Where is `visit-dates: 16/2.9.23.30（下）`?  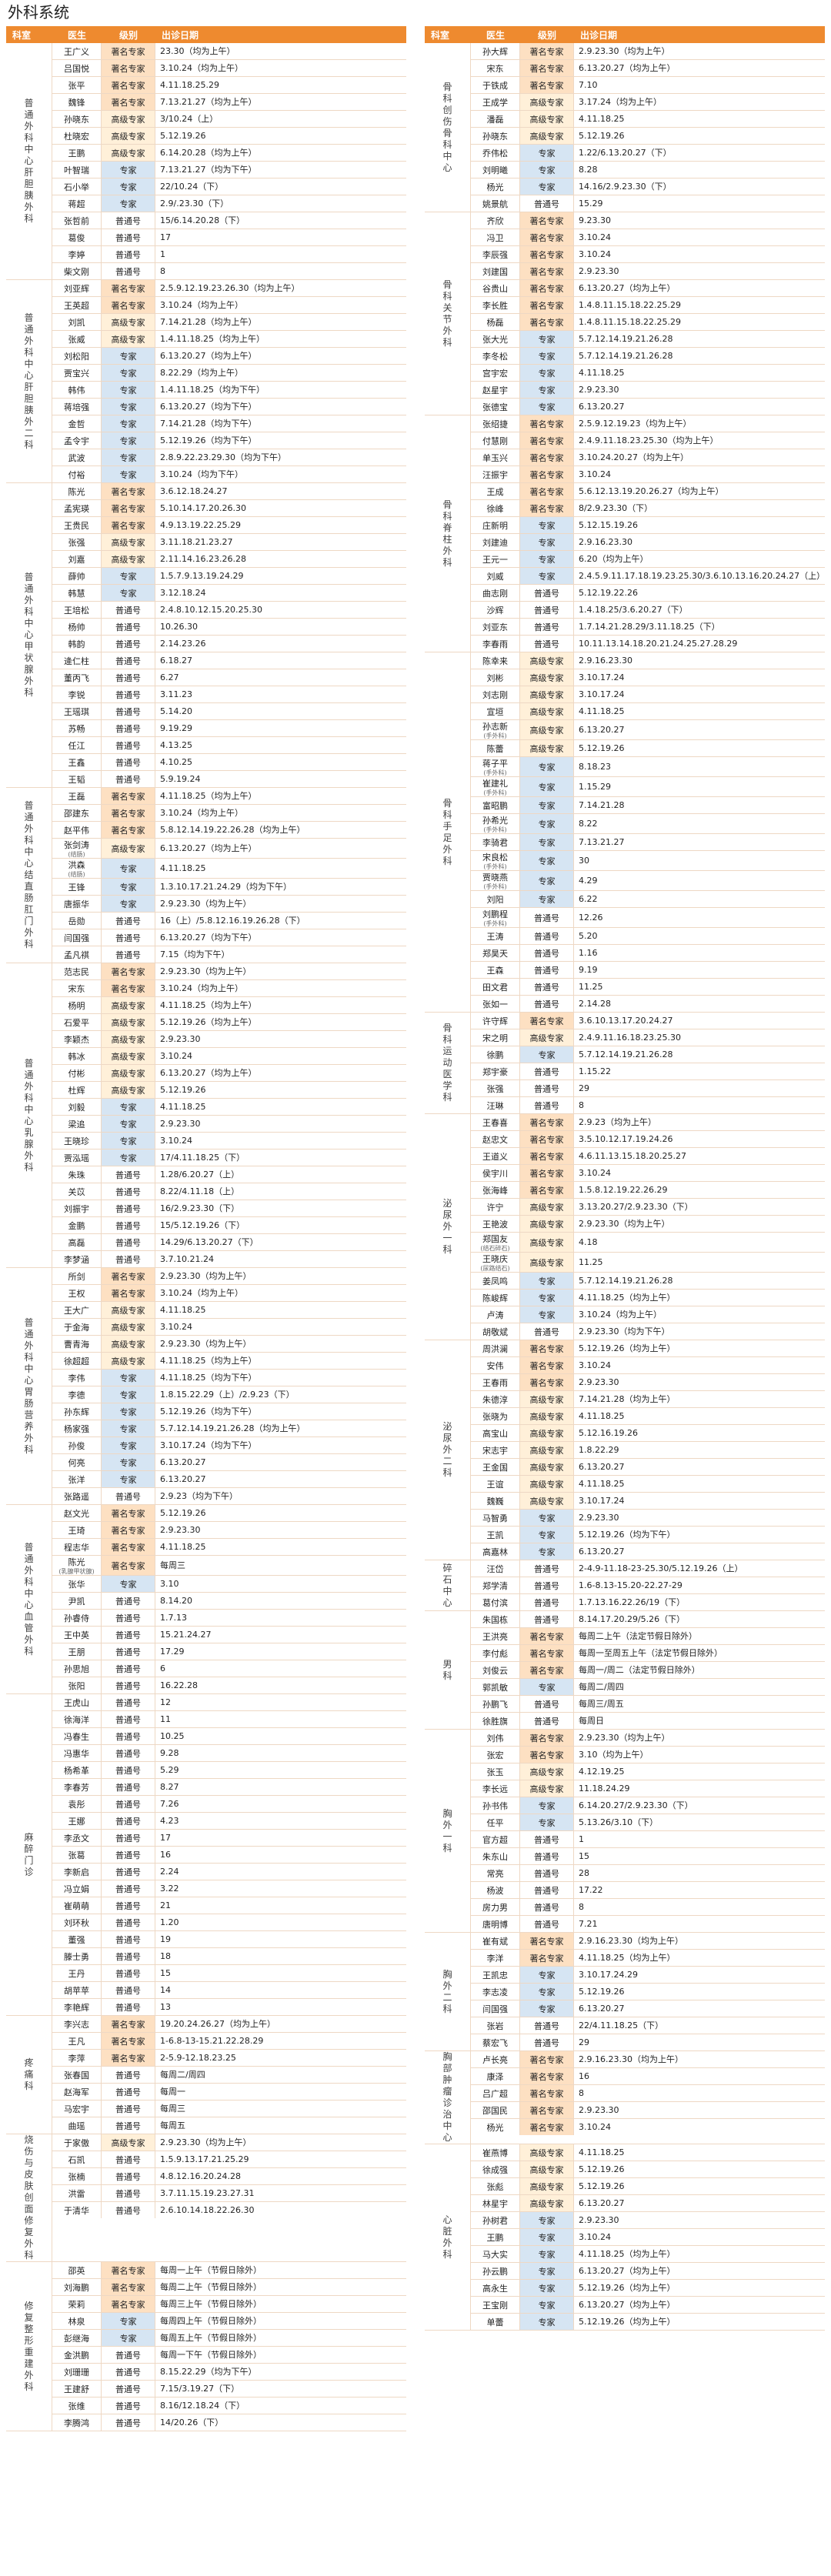 visit-dates: 16/2.9.23.30（下） is located at coordinates (200, 1208).